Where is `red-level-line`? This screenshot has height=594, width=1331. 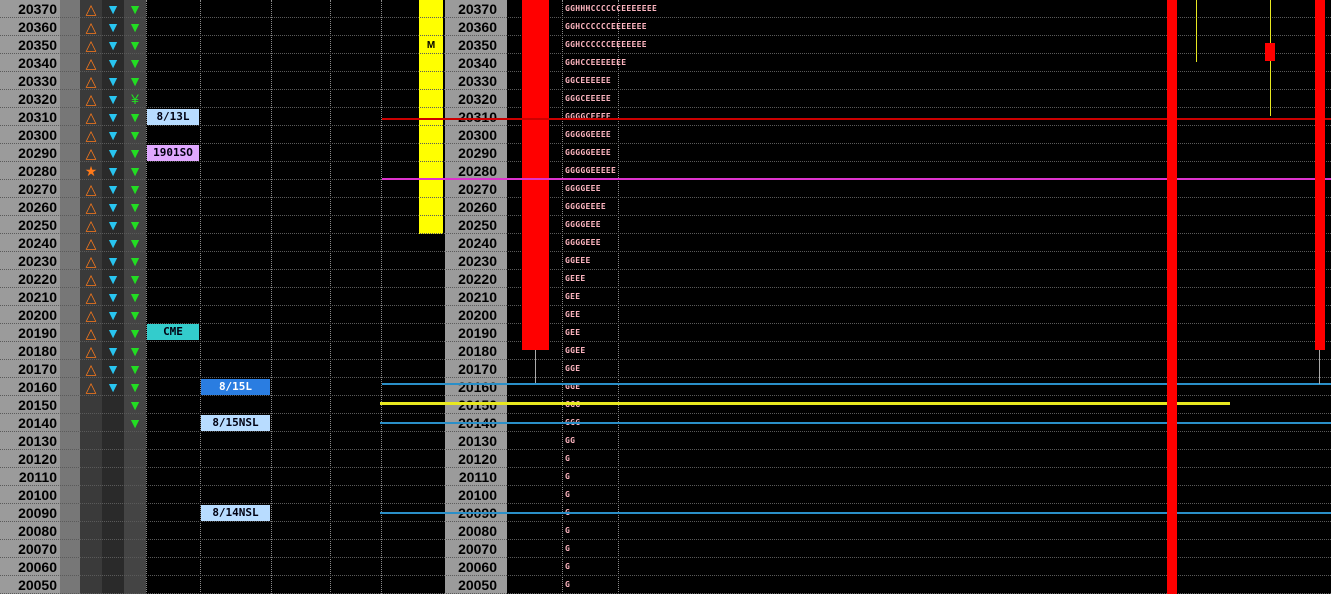 red-level-line is located at coordinates (856, 119).